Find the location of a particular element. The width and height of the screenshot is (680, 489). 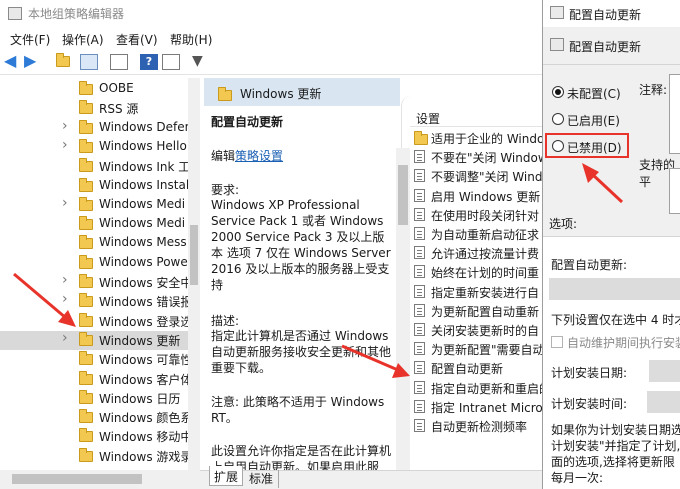

forward-icon: ▶ is located at coordinates (33, 61).